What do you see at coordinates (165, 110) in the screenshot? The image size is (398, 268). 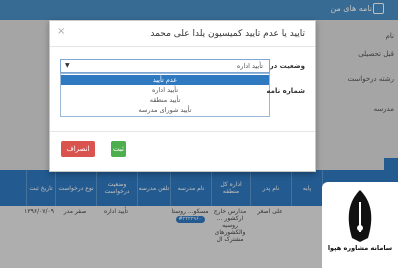 I see `option-council-approve: تأیید شورای مدرسه` at bounding box center [165, 110].